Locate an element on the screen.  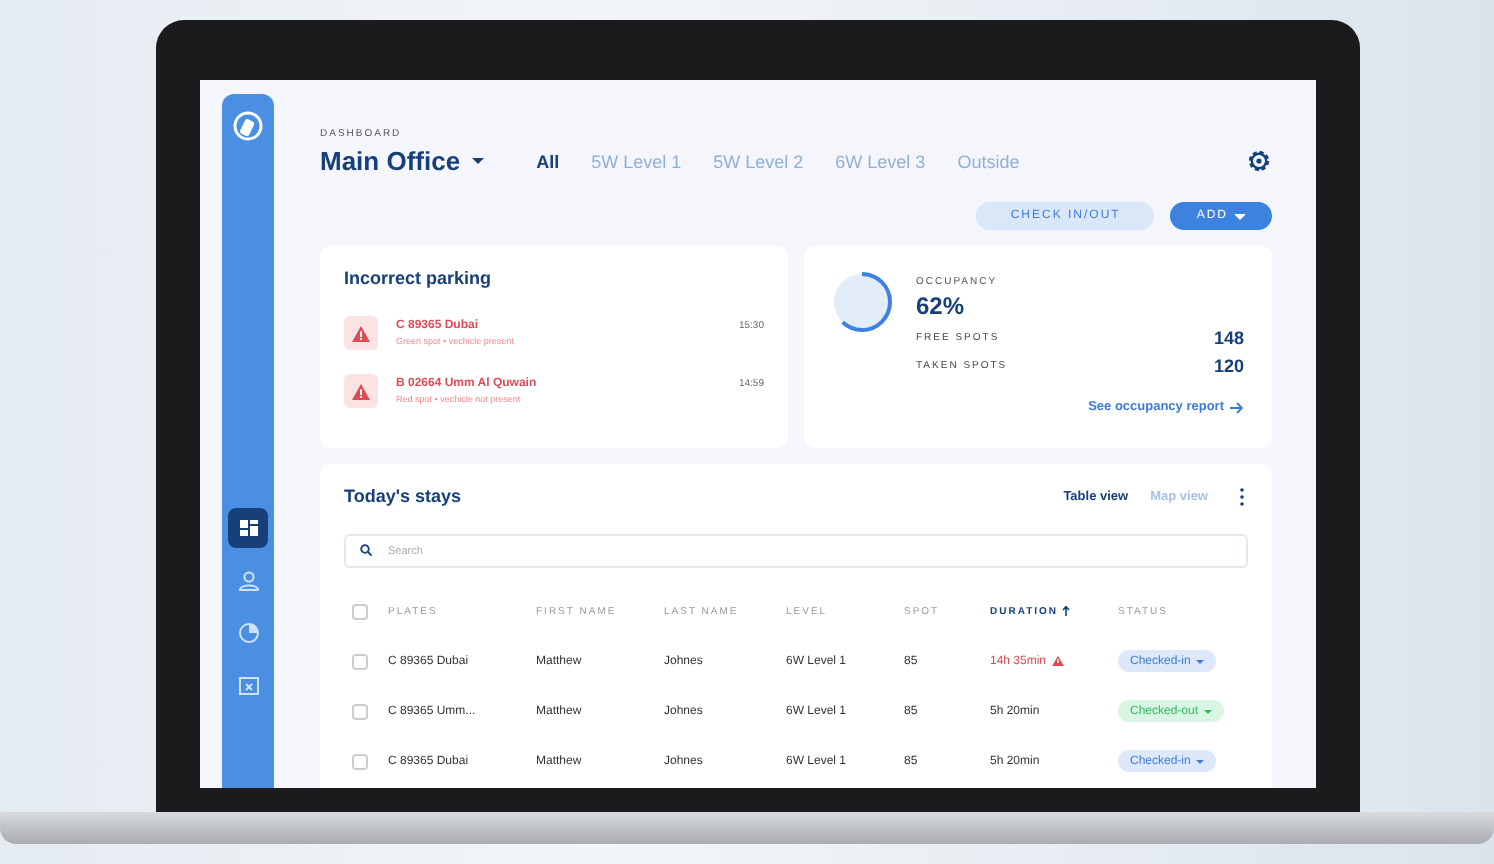
calendar-icon is located at coordinates (248, 684).